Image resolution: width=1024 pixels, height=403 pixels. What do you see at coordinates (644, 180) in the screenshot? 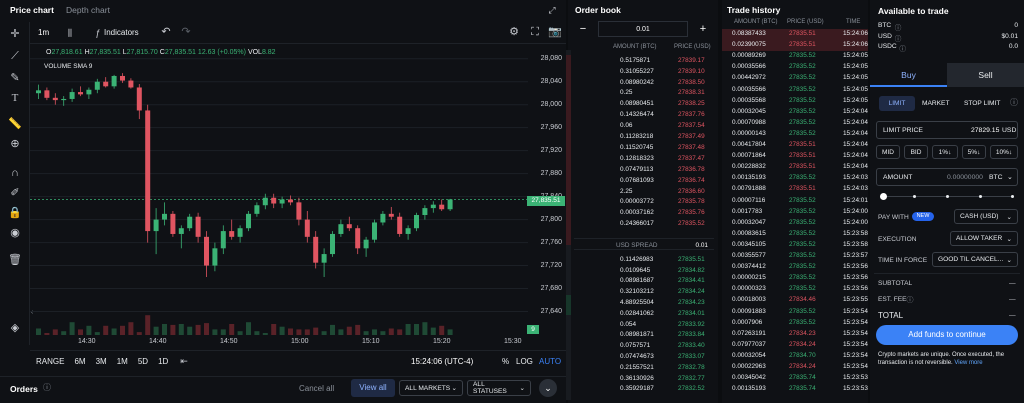
I see `order-book-row: 0.07681093 27836.74` at bounding box center [644, 180].